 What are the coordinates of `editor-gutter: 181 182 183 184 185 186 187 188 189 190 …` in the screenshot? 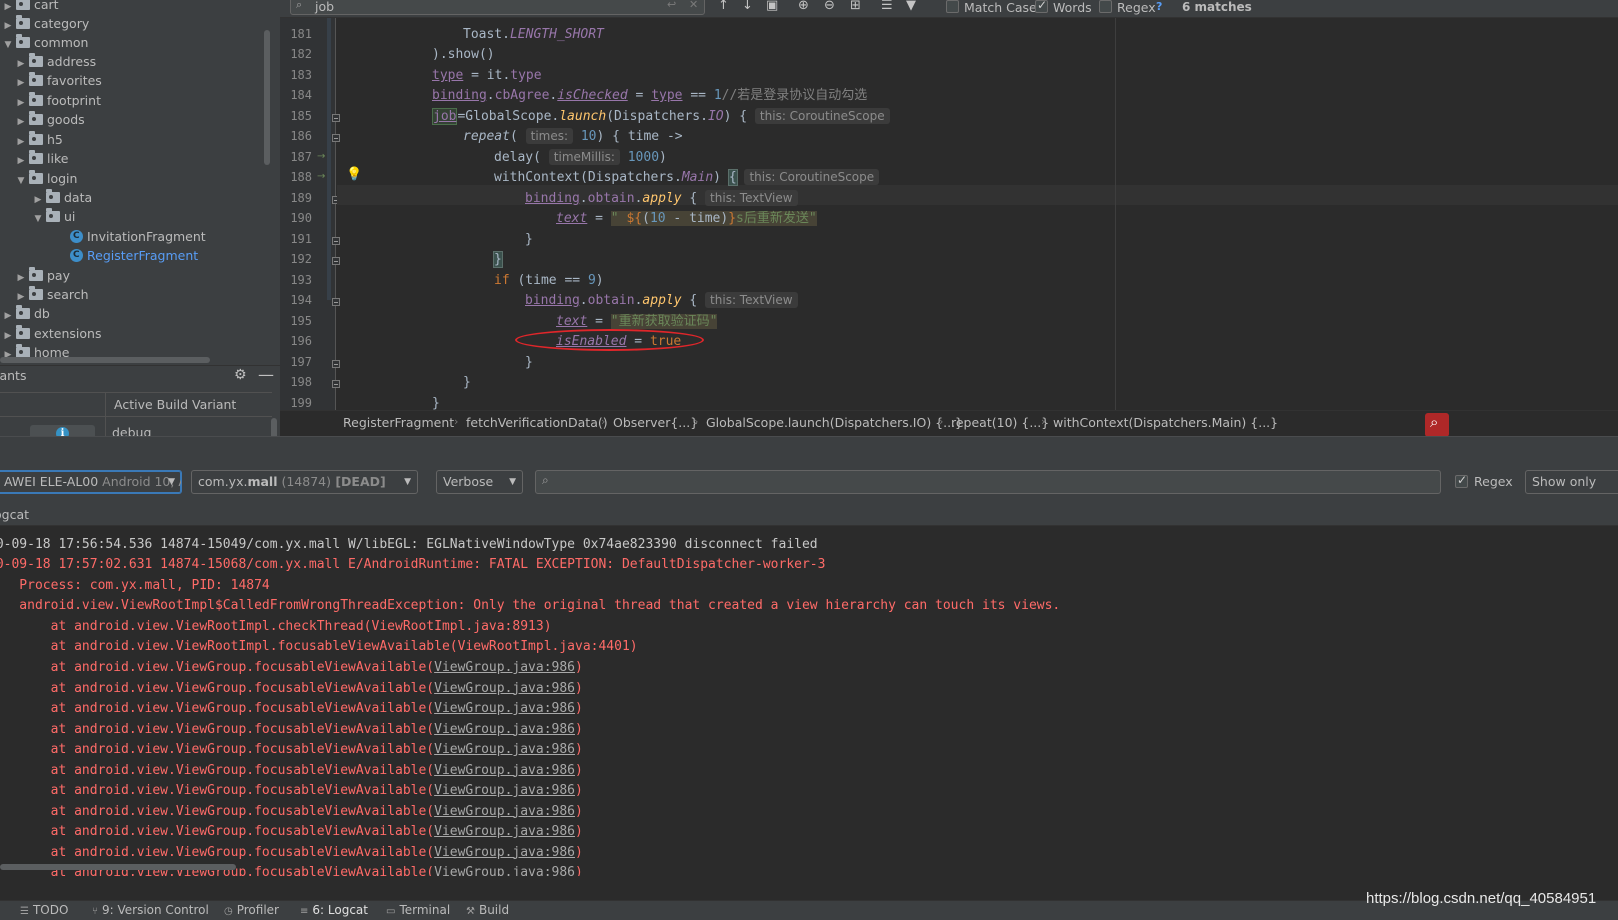 It's located at (310, 220).